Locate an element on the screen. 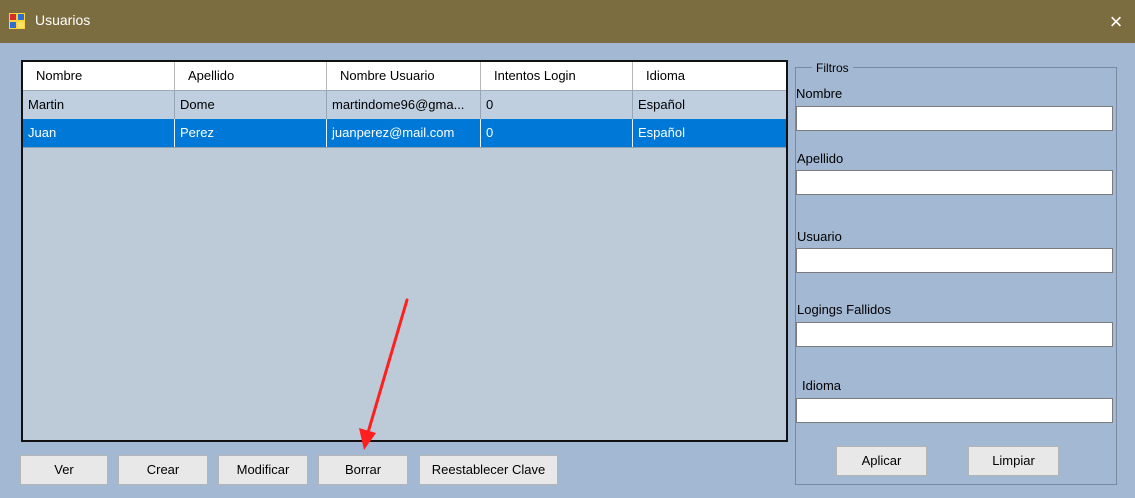 The image size is (1135, 498). borrar-button: Borrar is located at coordinates (363, 470).